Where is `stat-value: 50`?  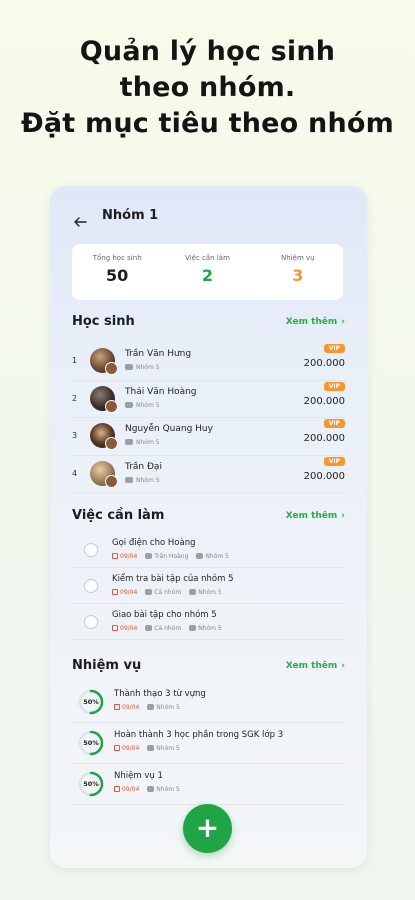 stat-value: 50 is located at coordinates (117, 275).